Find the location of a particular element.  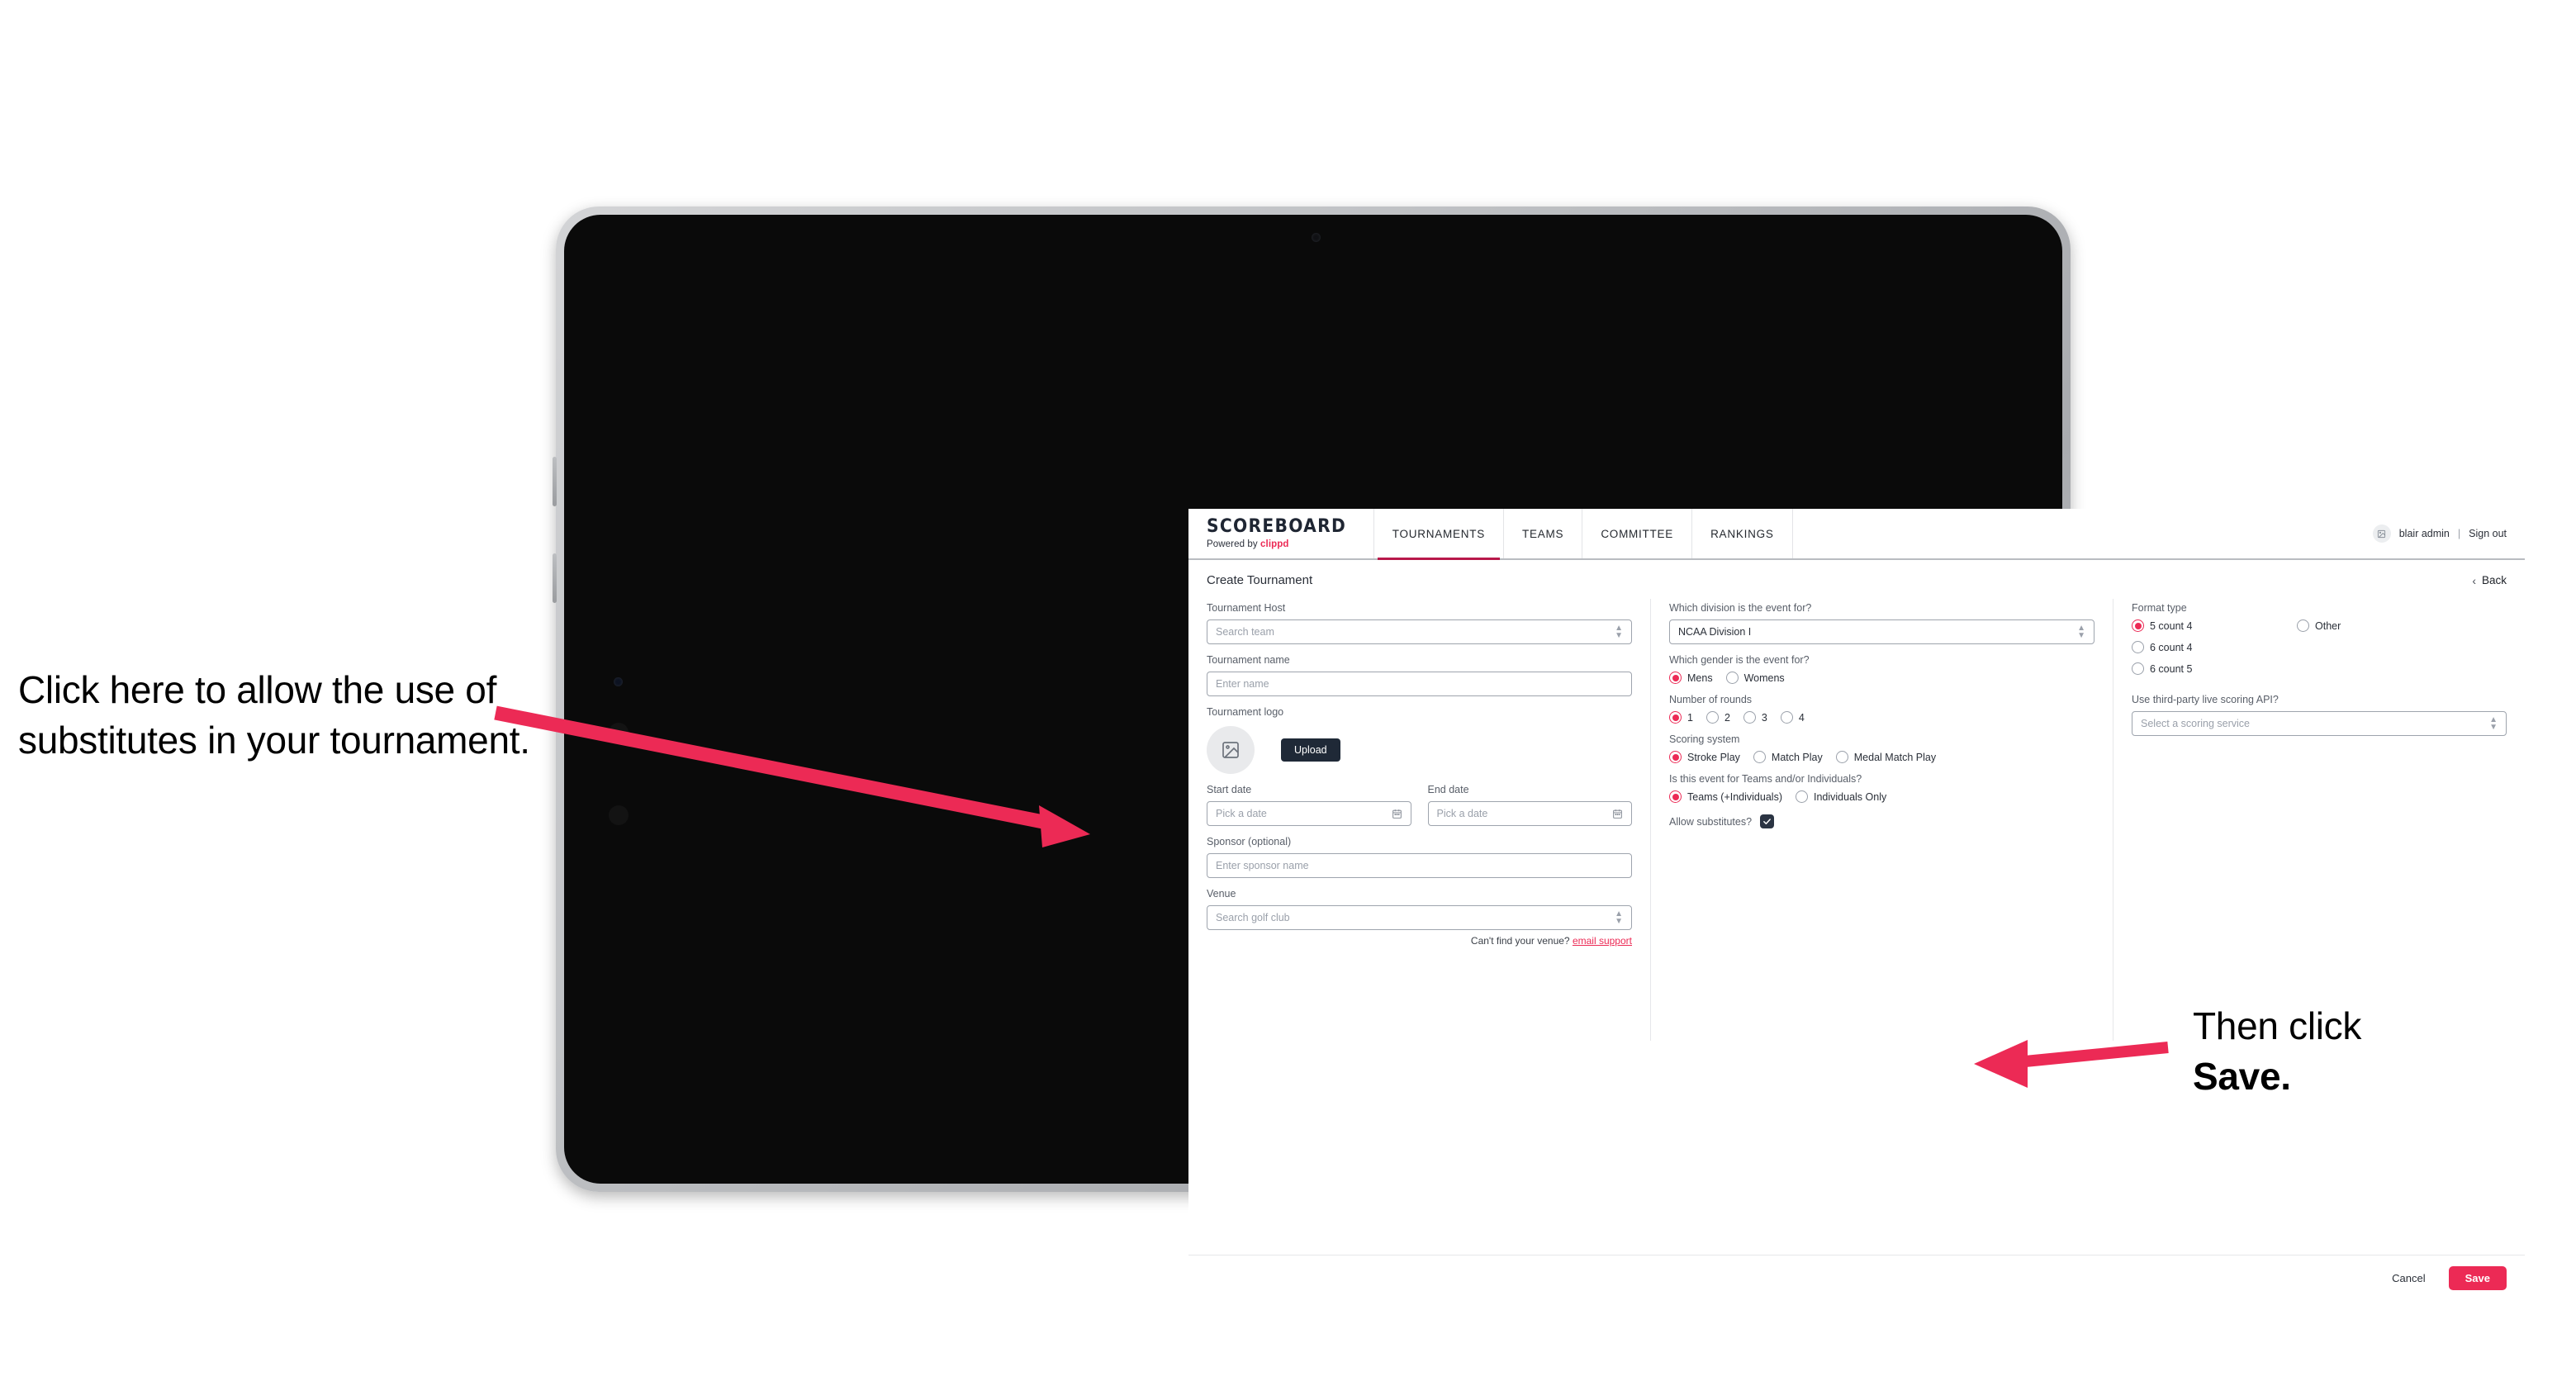

gender-option-mens: Mens is located at coordinates (1691, 678).